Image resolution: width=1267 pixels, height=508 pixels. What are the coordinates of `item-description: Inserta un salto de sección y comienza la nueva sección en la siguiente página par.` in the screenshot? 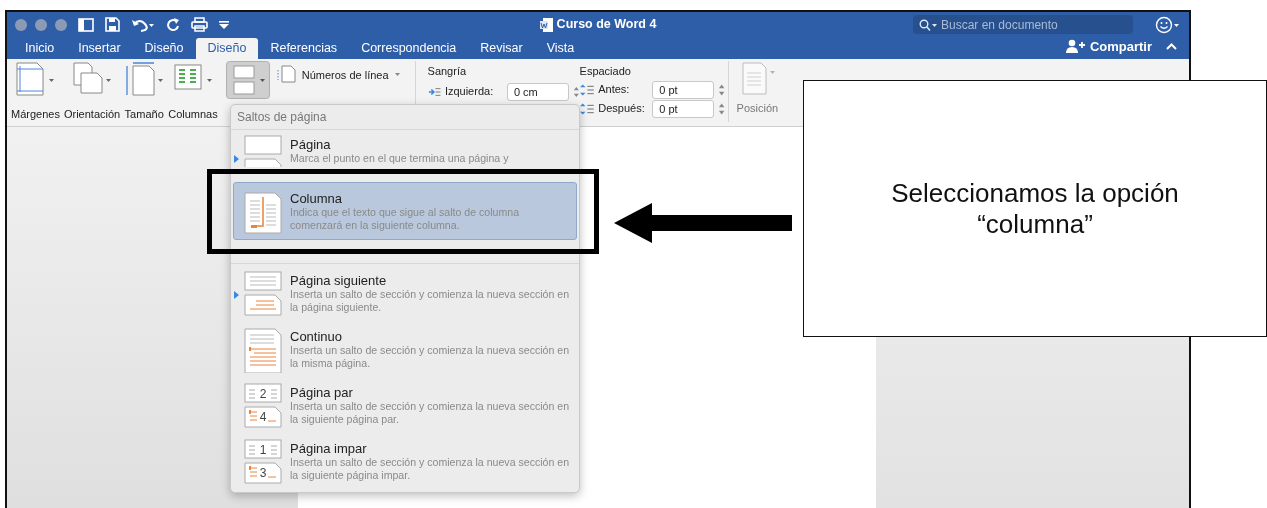 It's located at (430, 413).